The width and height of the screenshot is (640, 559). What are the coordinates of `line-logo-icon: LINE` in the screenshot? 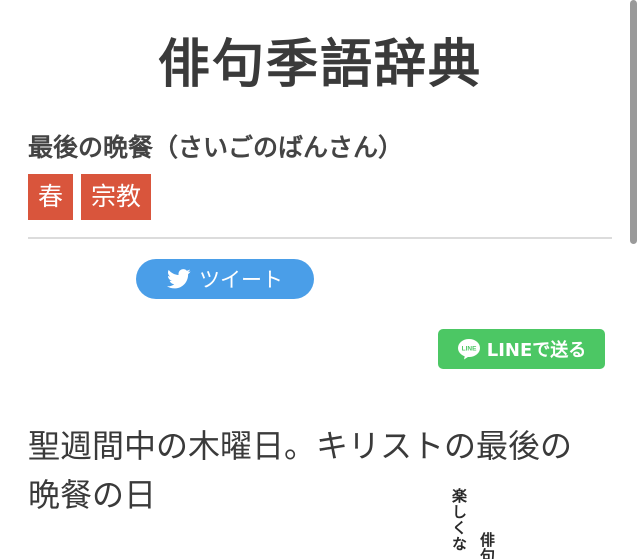 It's located at (468, 349).